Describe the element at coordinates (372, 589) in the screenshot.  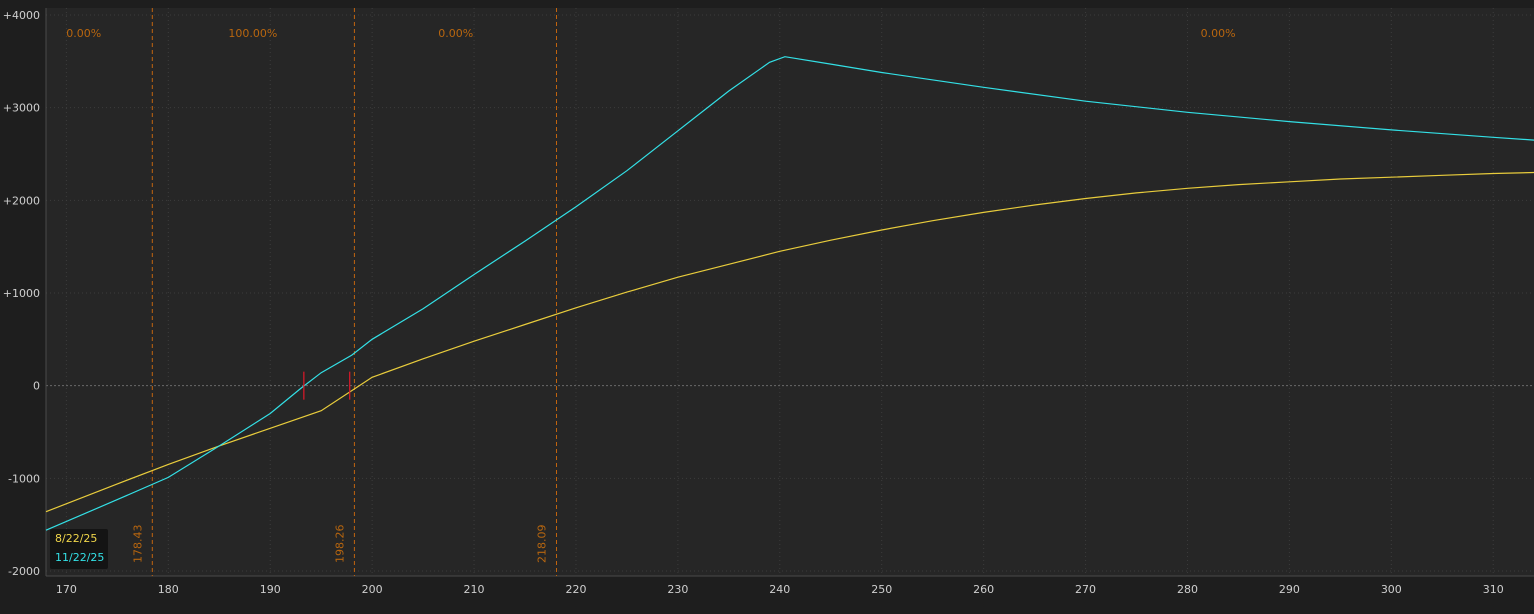
I see `x-tick-label: 200` at that location.